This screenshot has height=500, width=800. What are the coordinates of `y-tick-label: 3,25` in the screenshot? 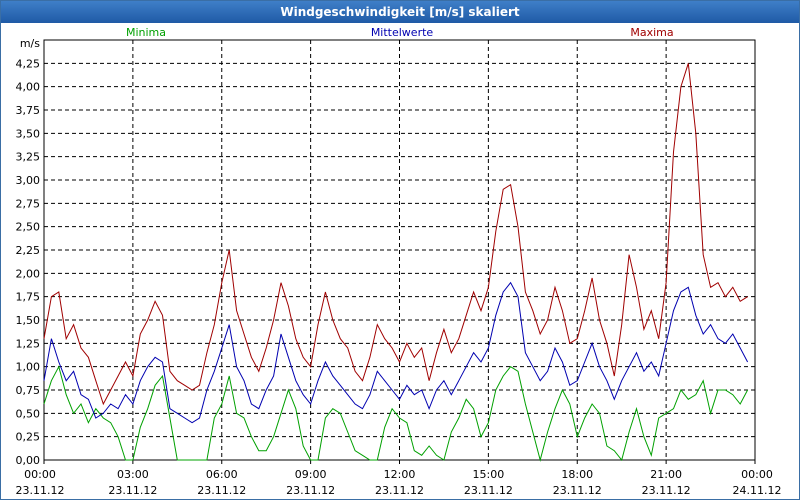 It's located at (28, 157).